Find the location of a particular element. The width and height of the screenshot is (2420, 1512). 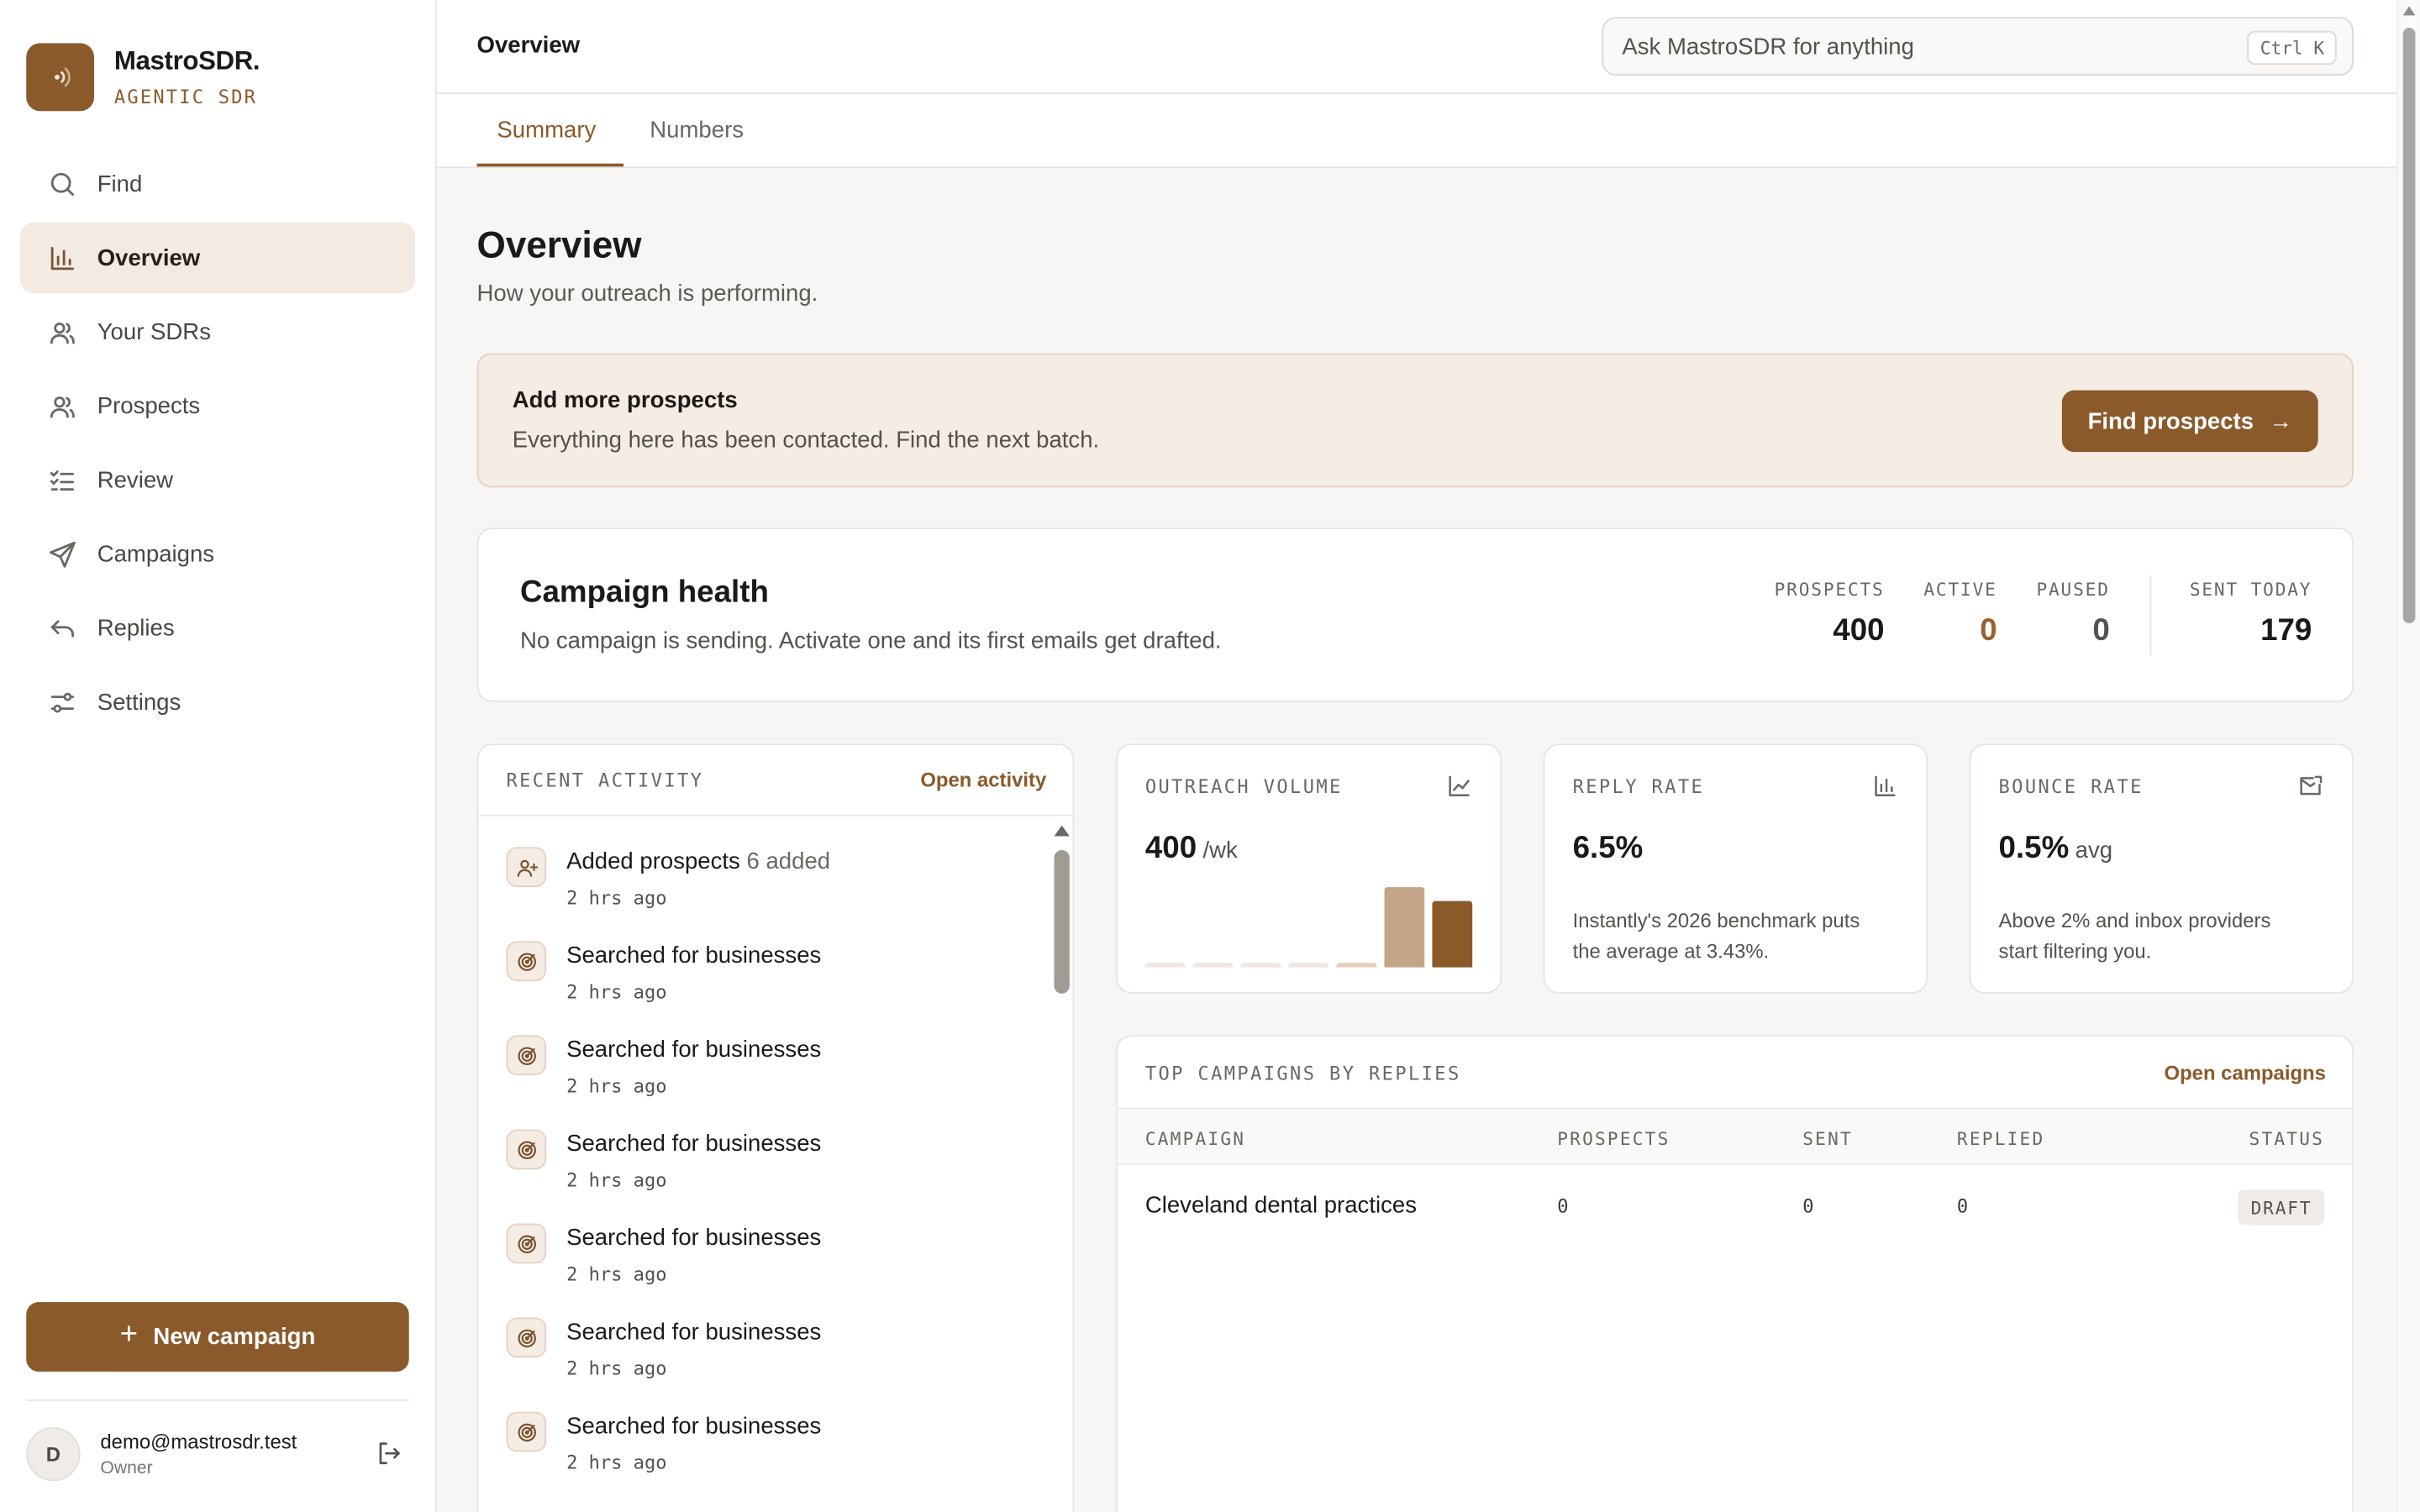

line-chart-icon is located at coordinates (1459, 789).